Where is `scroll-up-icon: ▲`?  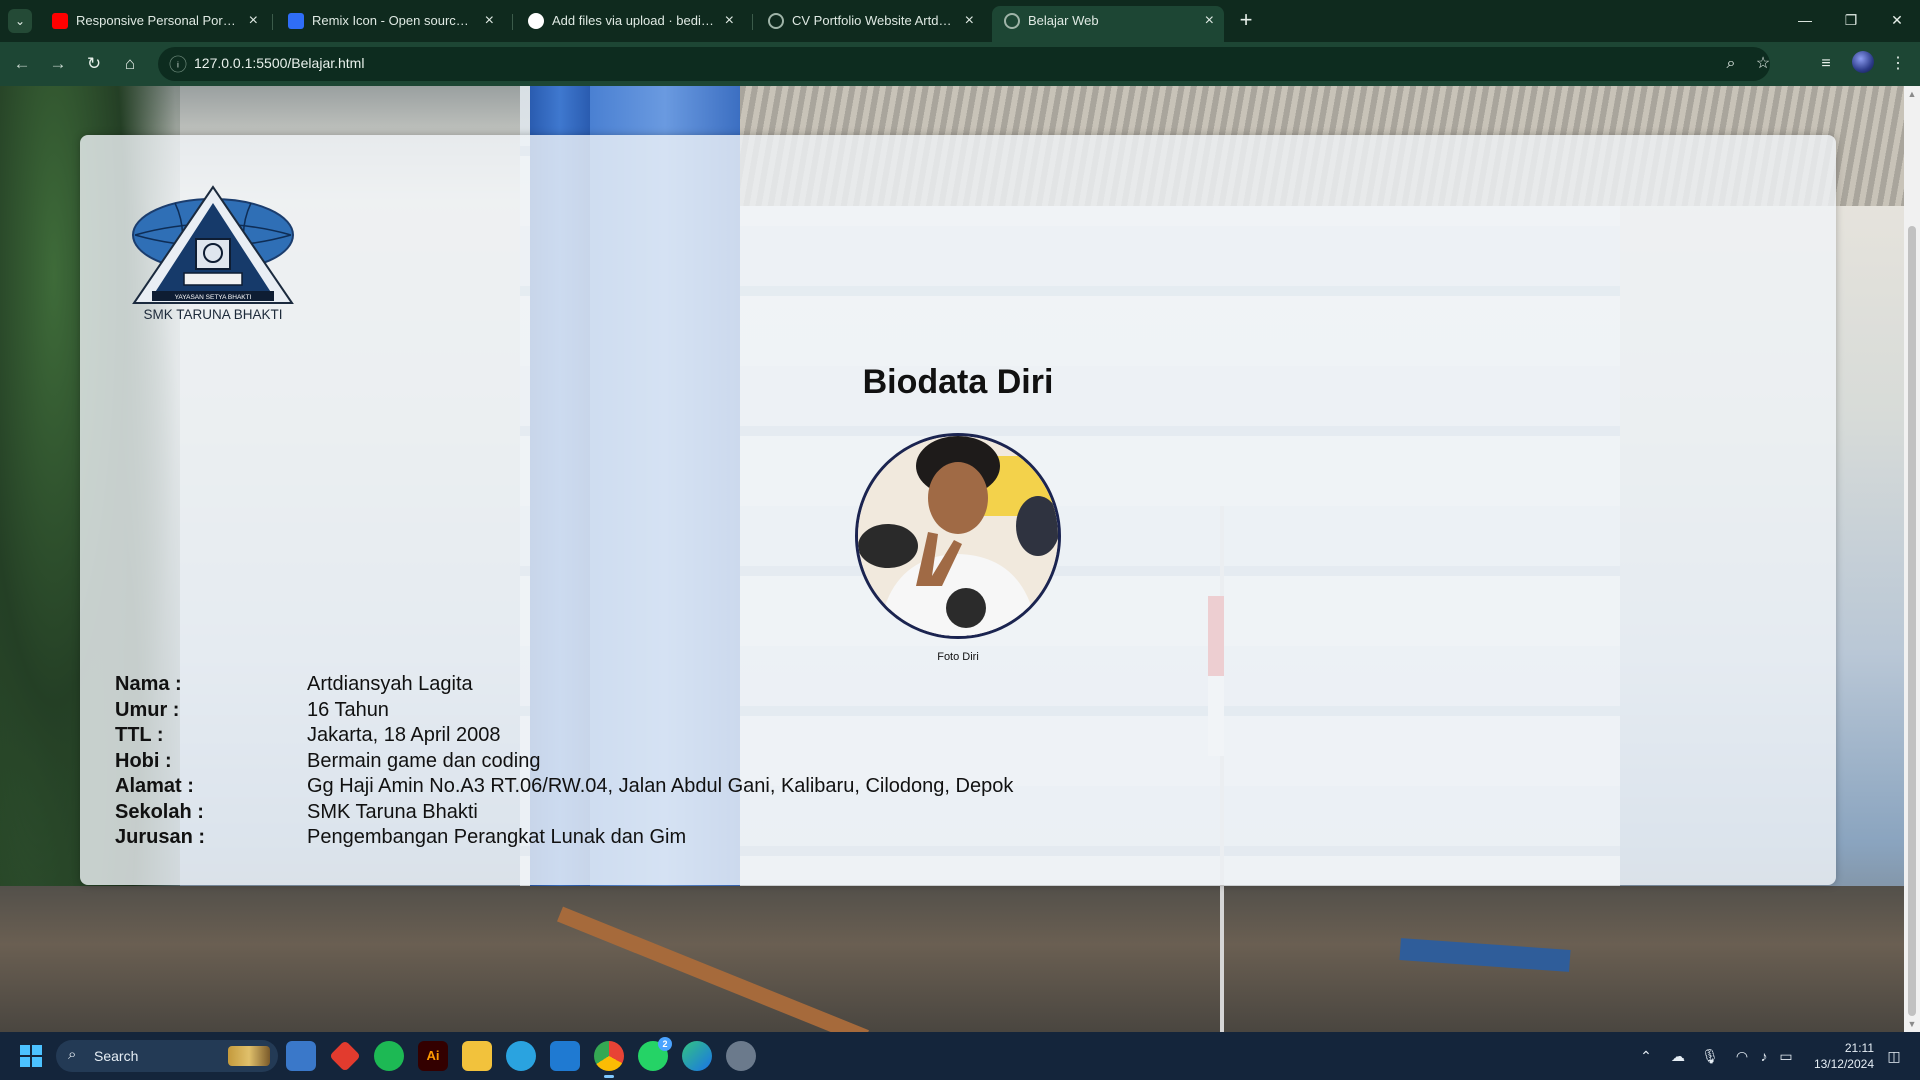 scroll-up-icon: ▲ is located at coordinates (1912, 94).